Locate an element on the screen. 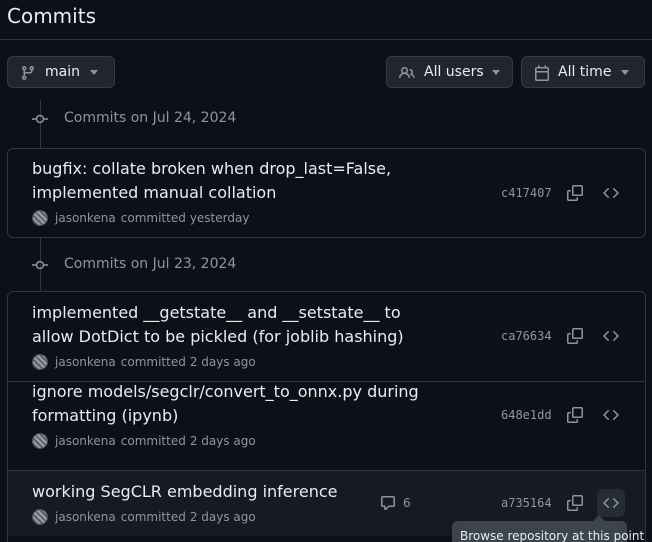  commit-sha-link: c417407 is located at coordinates (526, 193).